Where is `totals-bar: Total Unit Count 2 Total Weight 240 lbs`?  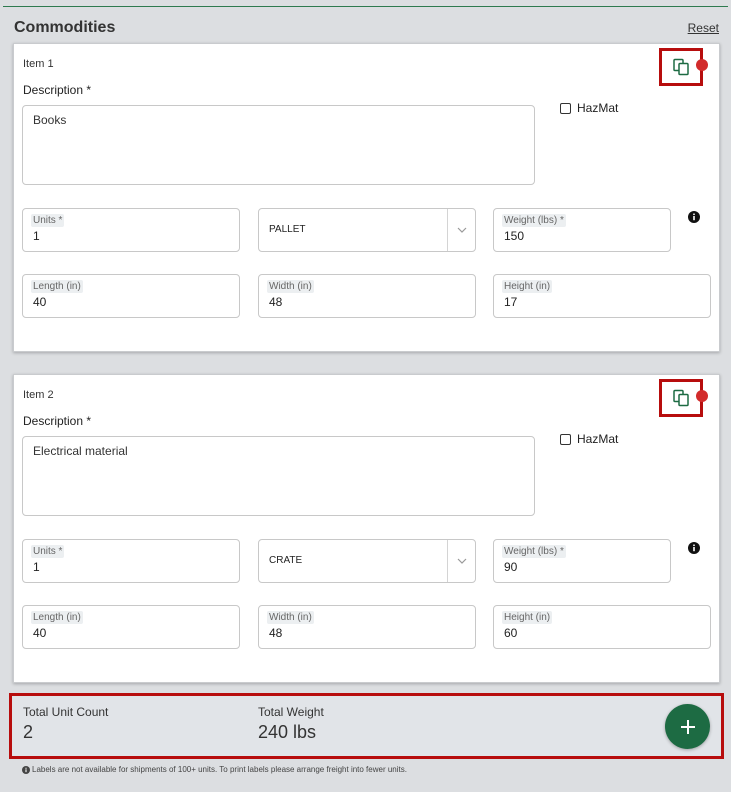 totals-bar: Total Unit Count 2 Total Weight 240 lbs is located at coordinates (366, 726).